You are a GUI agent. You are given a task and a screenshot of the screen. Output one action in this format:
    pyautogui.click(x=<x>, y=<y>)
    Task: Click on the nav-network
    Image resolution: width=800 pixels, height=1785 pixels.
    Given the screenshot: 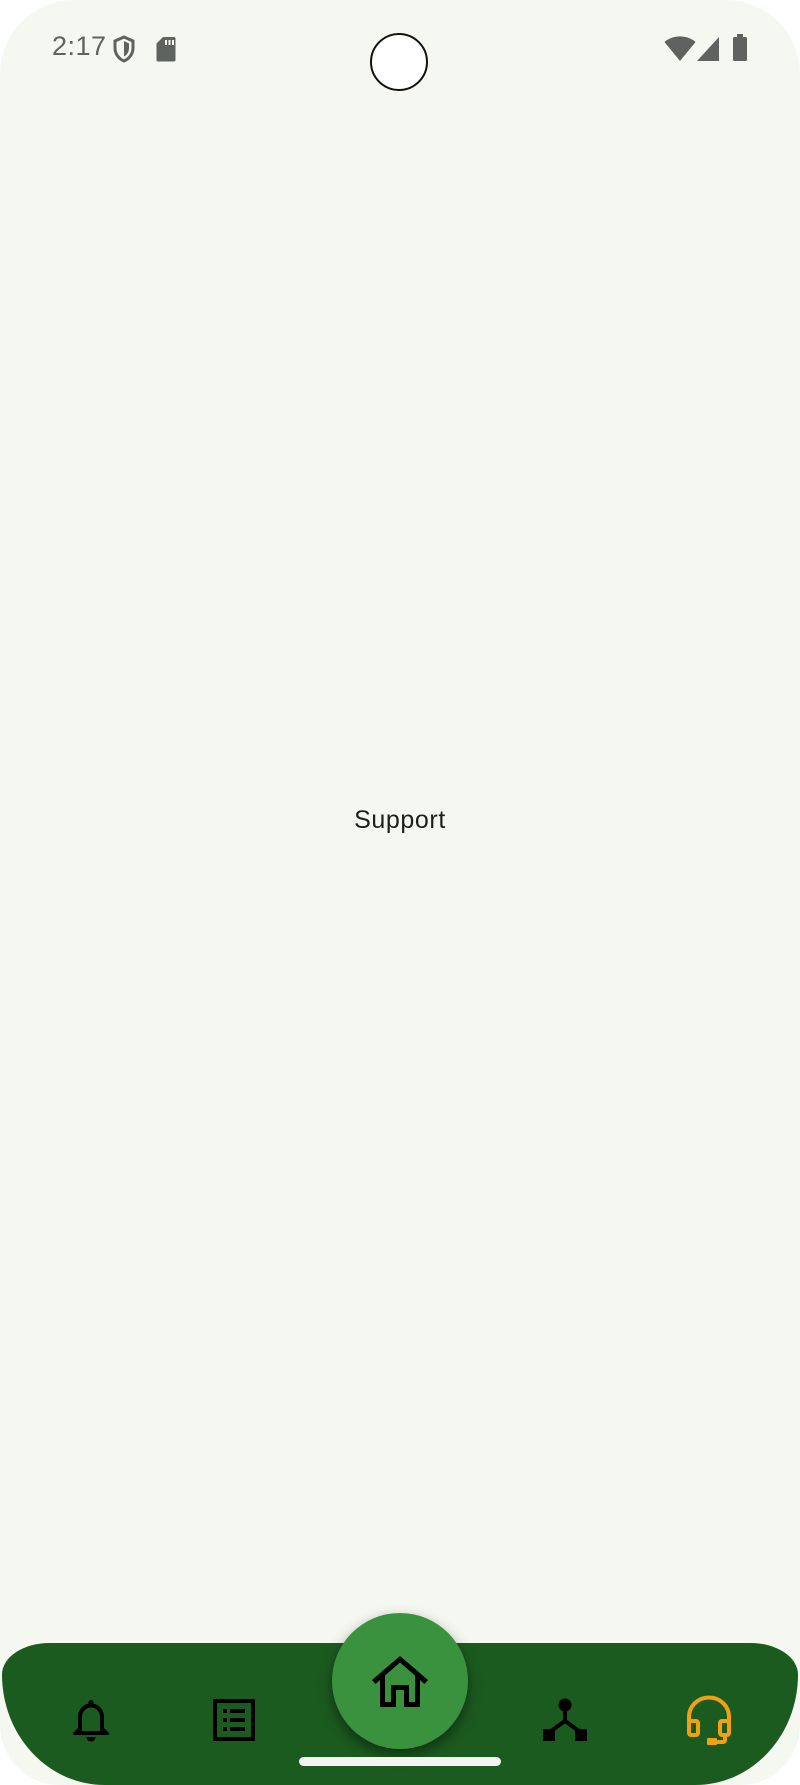 What is the action you would take?
    pyautogui.click(x=565, y=1720)
    